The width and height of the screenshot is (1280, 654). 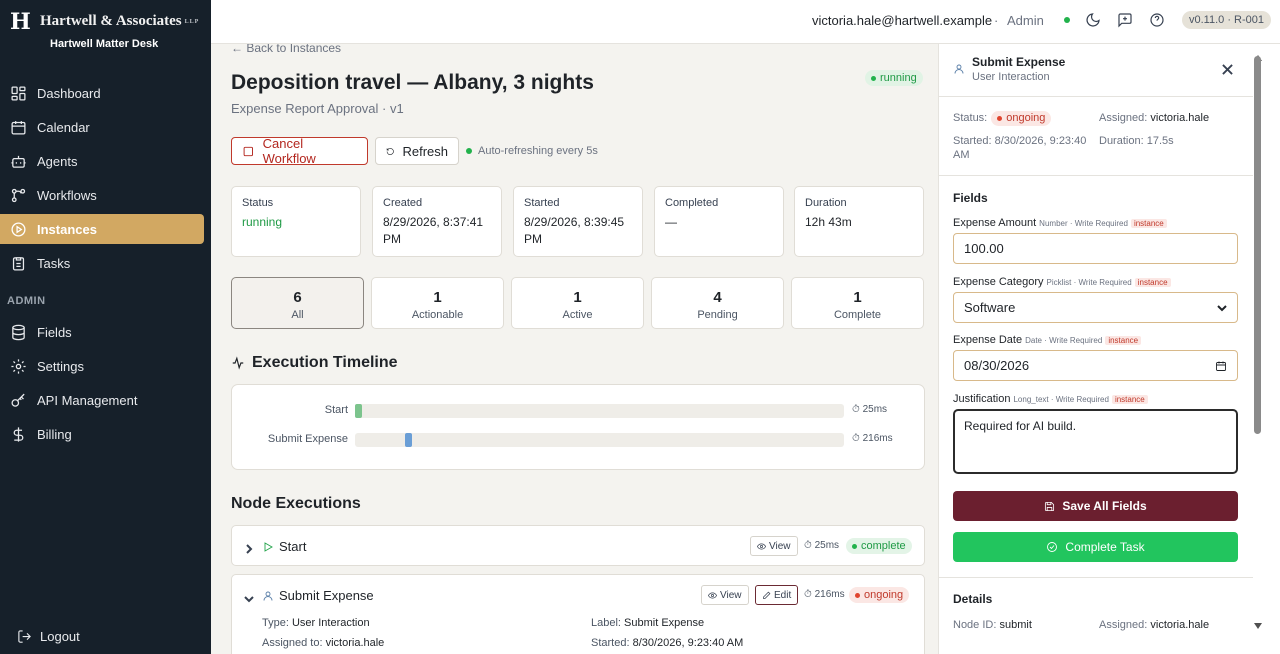 I want to click on sidebar-item-dashboard: Dashboard, so click(x=102, y=93).